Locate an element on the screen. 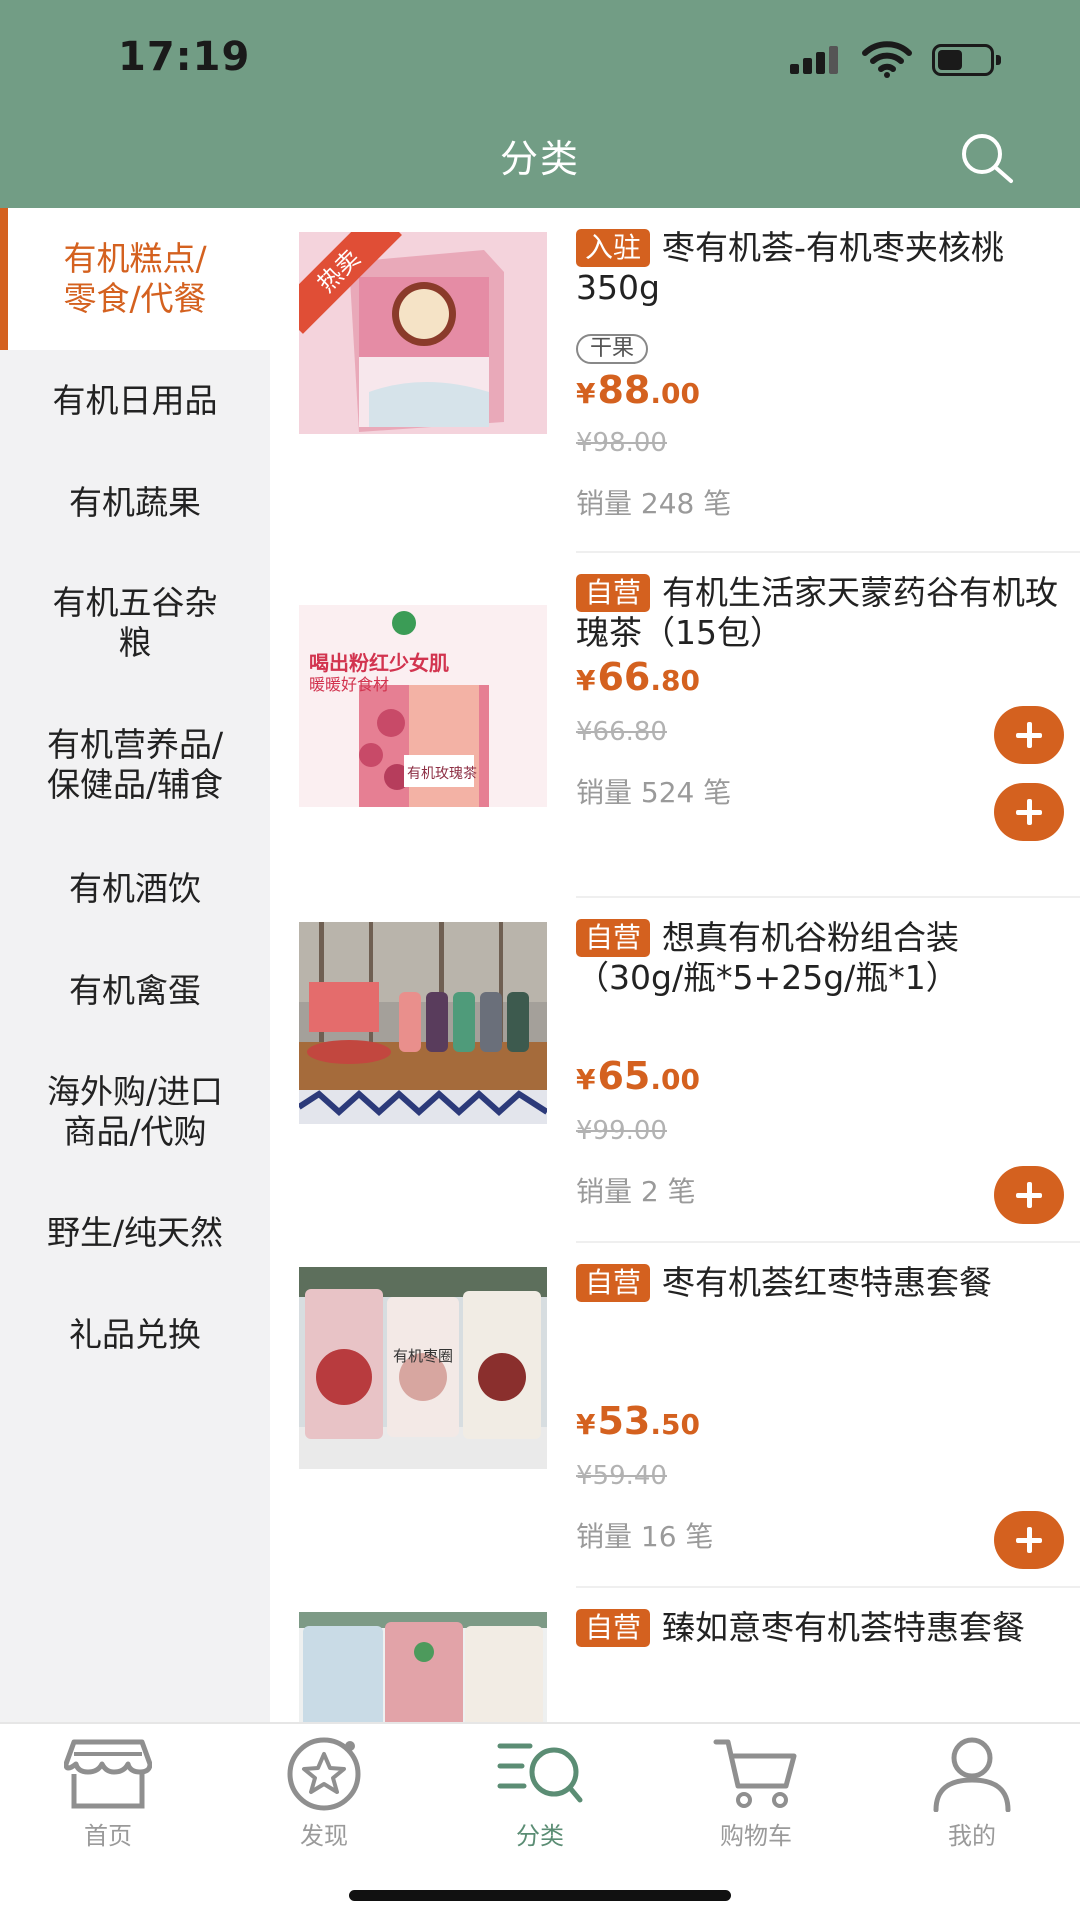 The image size is (1080, 1920). product-image: 喝出粉红少女肌 暖暖好食材 有机玫瑰茶 is located at coordinates (423, 706).